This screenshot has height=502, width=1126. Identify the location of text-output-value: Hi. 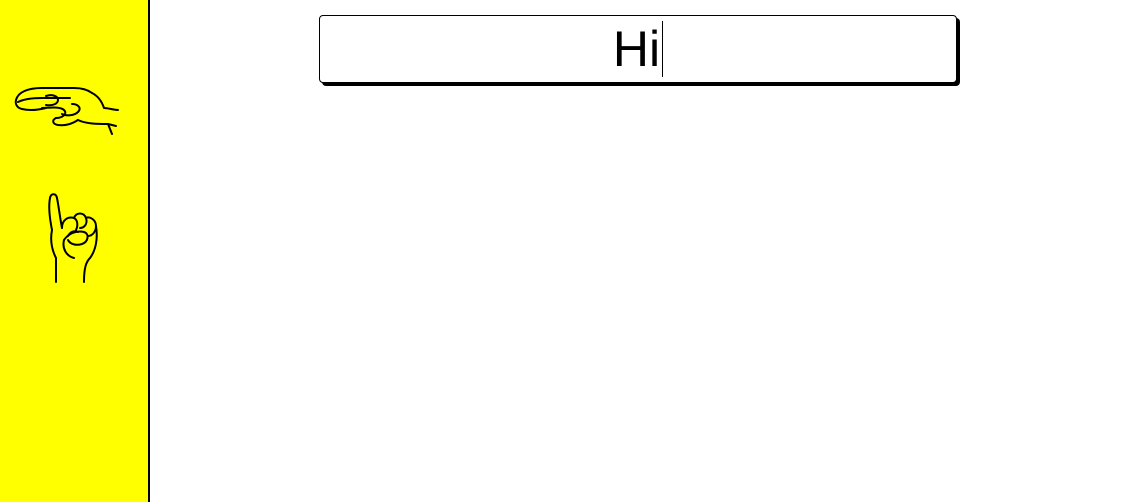
(636, 49).